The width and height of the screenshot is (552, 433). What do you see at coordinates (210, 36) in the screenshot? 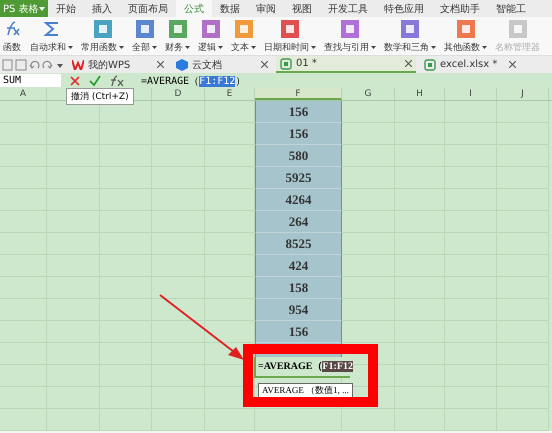
I see `ribbon-button: 逻辑` at bounding box center [210, 36].